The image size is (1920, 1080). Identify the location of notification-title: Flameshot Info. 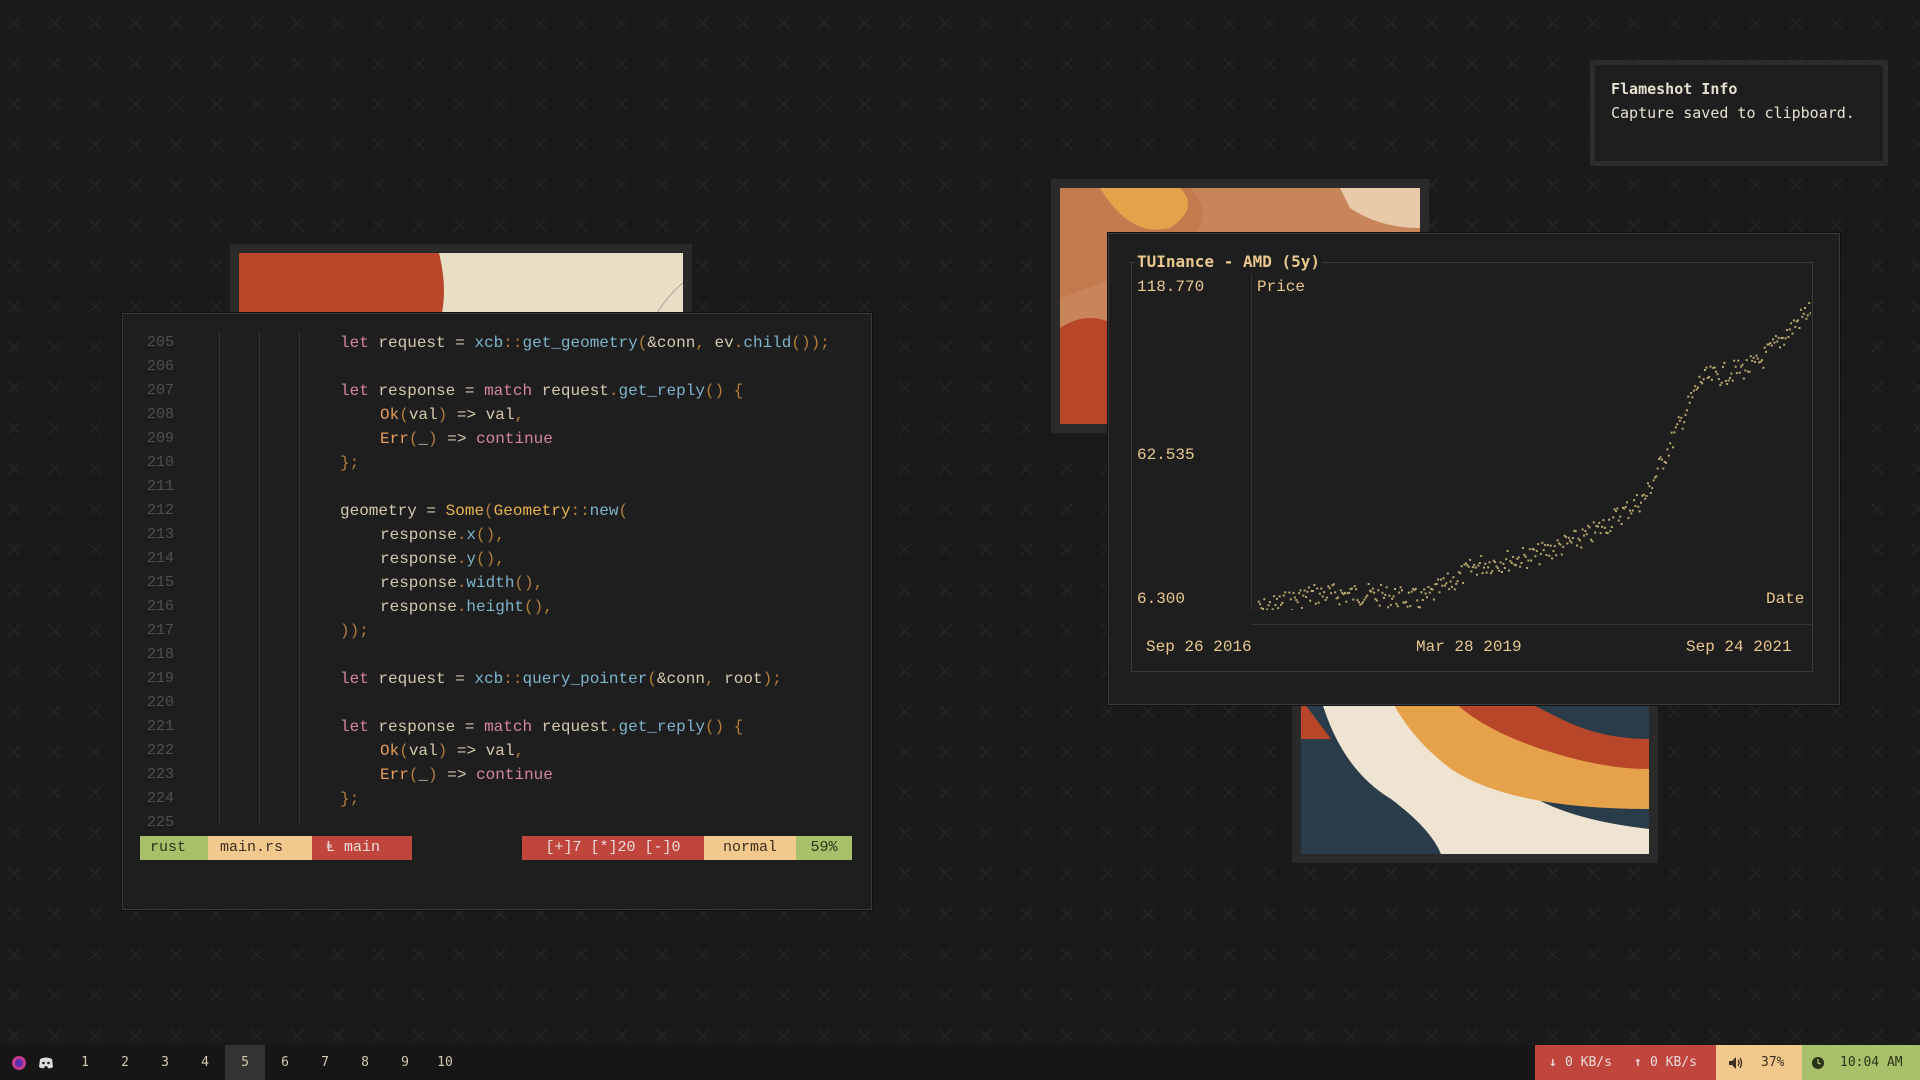
(1674, 89).